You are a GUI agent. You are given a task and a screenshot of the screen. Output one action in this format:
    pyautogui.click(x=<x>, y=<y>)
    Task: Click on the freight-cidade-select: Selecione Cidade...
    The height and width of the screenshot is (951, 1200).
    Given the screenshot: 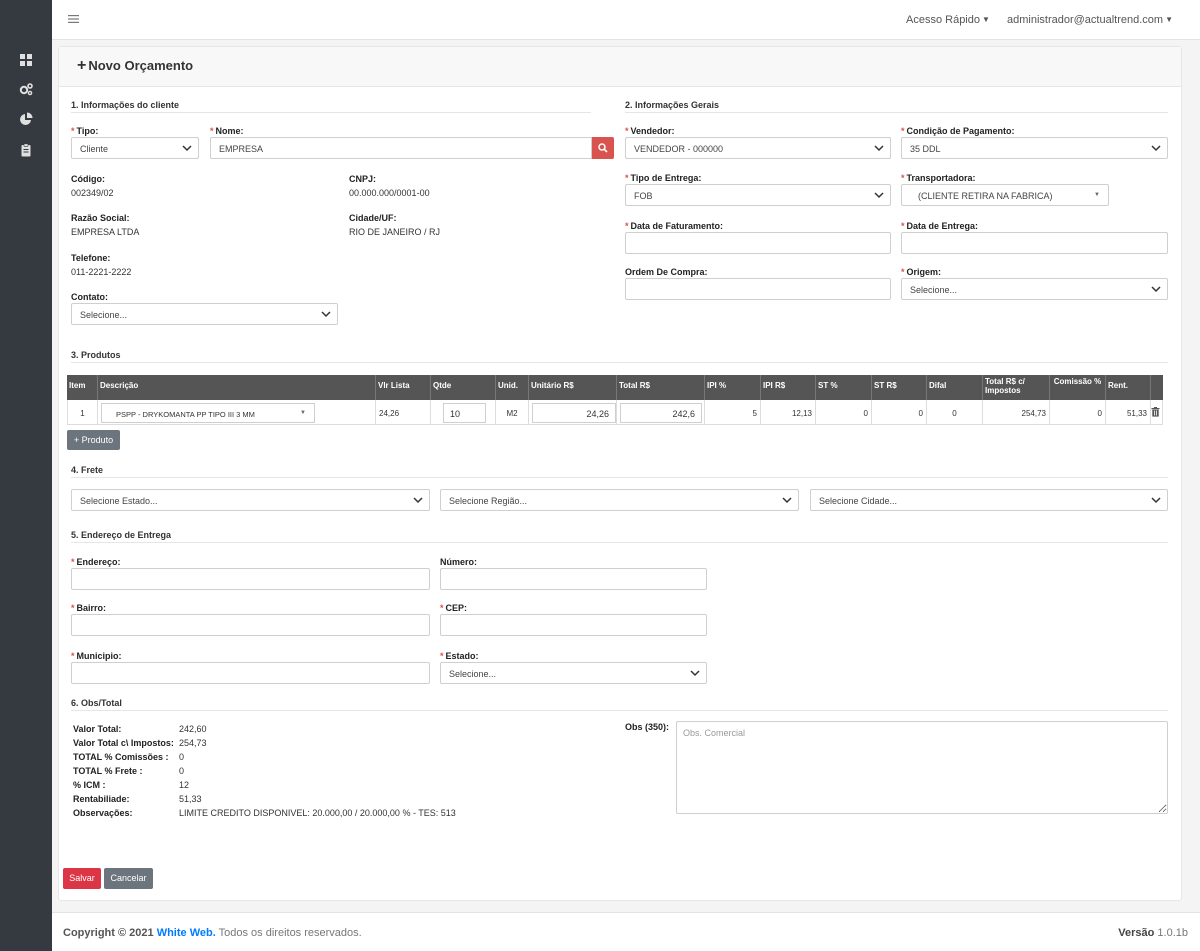 What is the action you would take?
    pyautogui.click(x=989, y=500)
    